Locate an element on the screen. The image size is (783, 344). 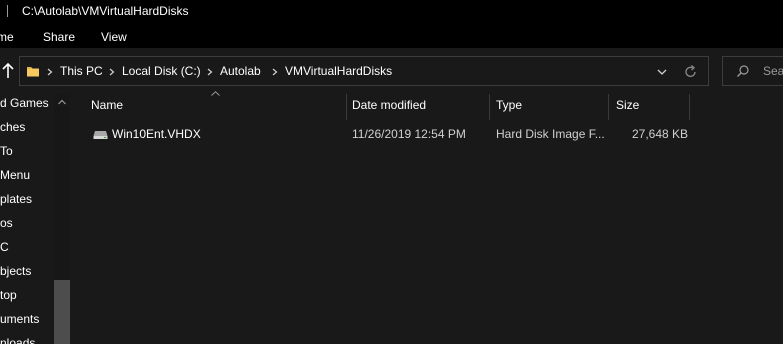
nav-item-downloads: nloads is located at coordinates (17, 340).